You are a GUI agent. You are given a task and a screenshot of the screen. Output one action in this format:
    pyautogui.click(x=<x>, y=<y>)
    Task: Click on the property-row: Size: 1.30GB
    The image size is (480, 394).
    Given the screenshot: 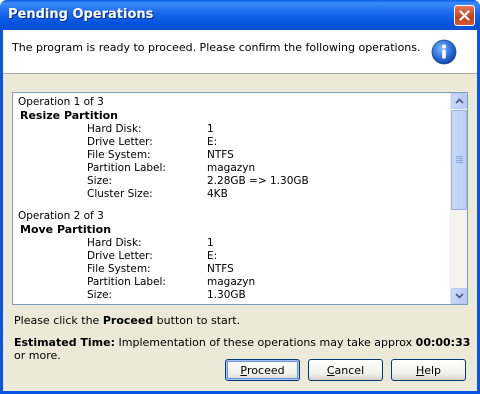 What is the action you would take?
    pyautogui.click(x=233, y=295)
    